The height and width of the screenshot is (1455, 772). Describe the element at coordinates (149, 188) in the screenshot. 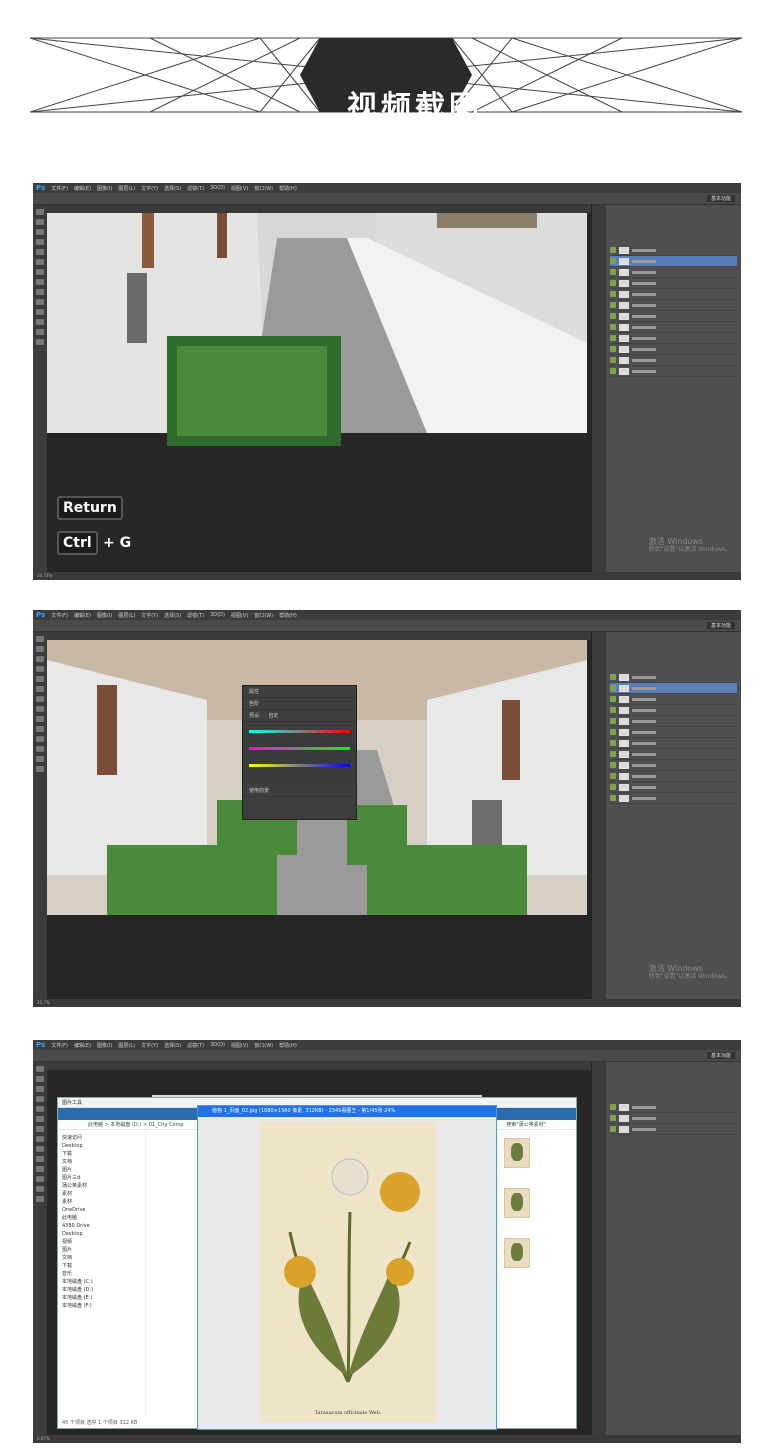

I see `menu-type: 文字(Y)` at that location.